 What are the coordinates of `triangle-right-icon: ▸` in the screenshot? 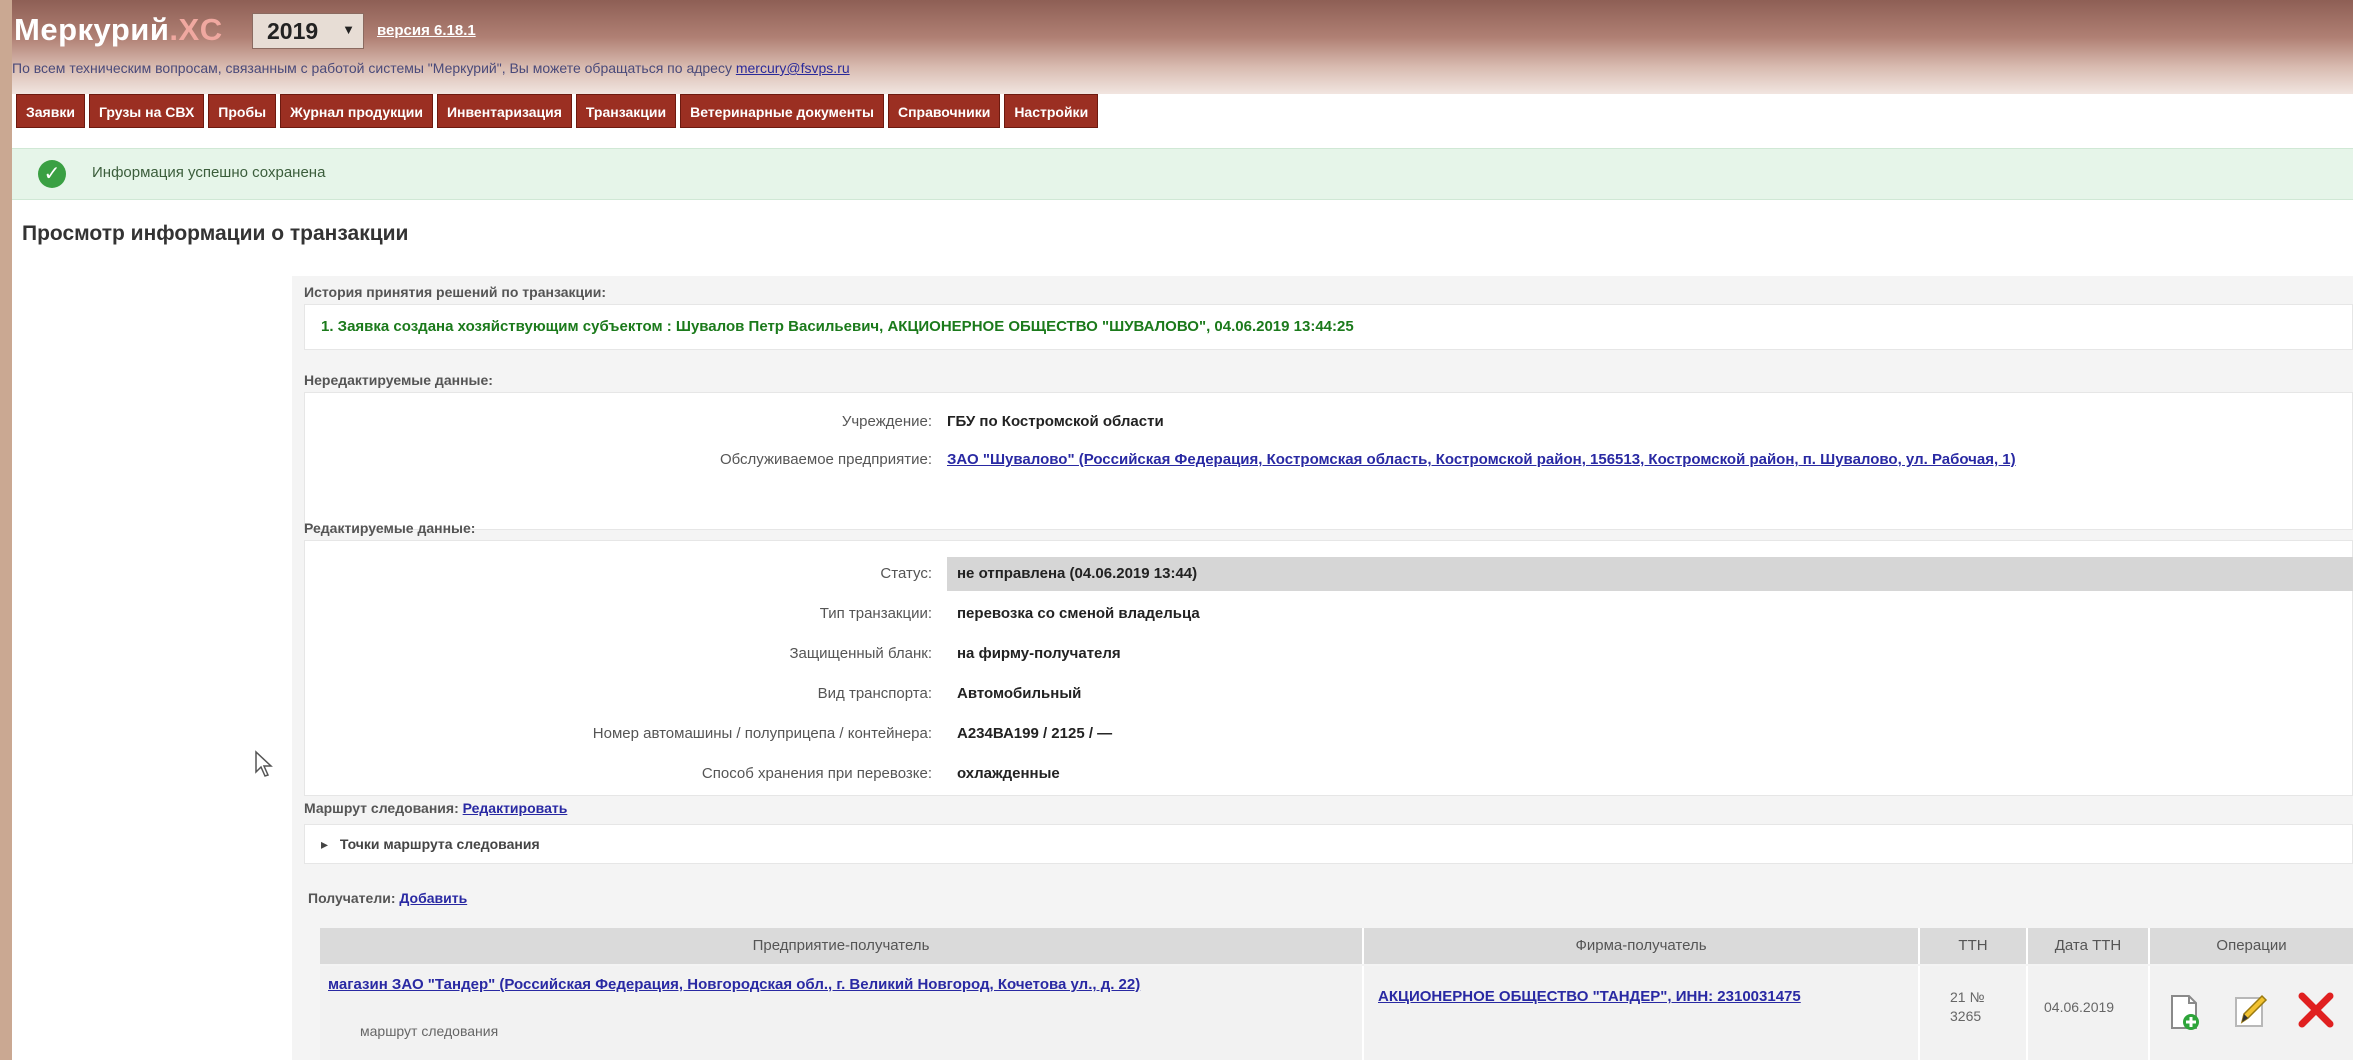 It's located at (325, 844).